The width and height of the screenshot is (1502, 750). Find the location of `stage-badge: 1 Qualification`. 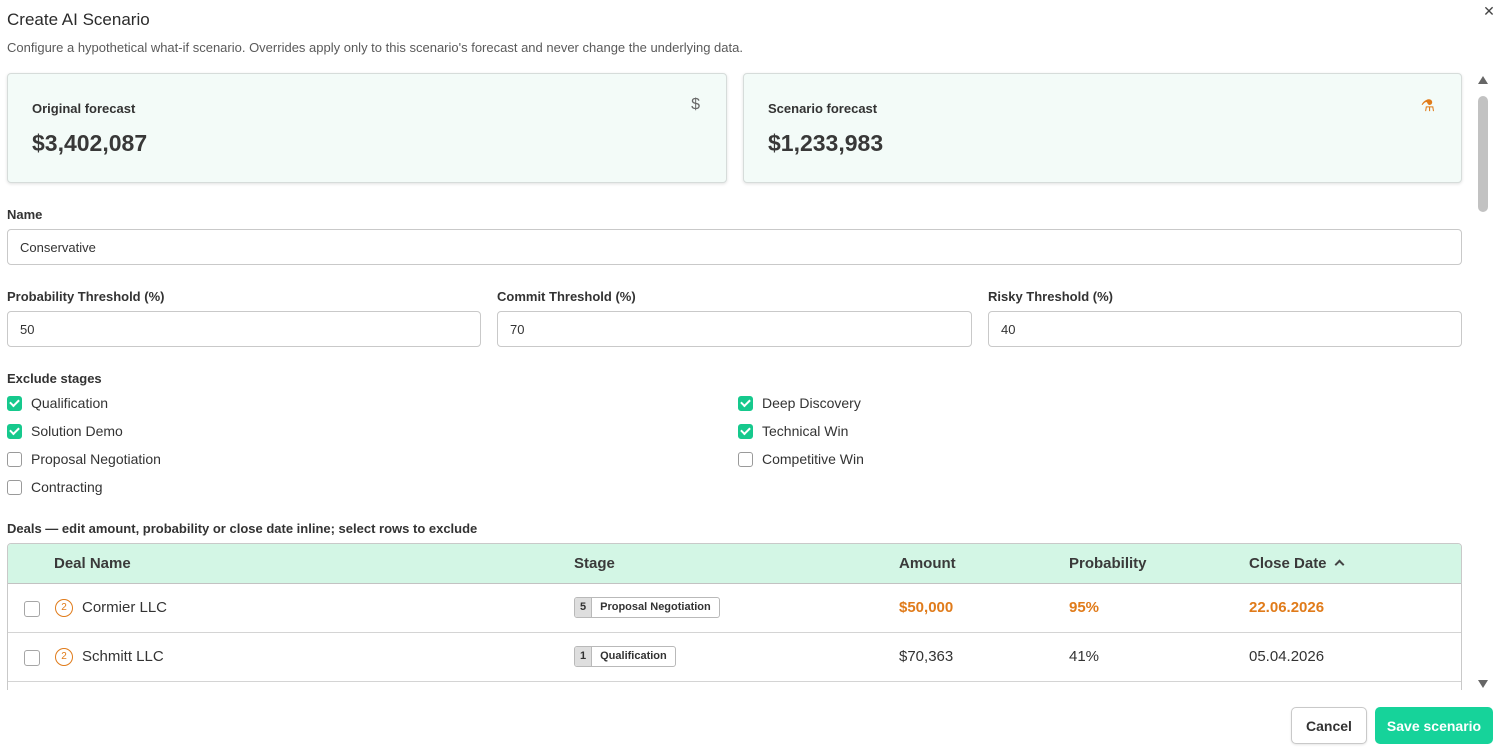

stage-badge: 1 Qualification is located at coordinates (625, 656).